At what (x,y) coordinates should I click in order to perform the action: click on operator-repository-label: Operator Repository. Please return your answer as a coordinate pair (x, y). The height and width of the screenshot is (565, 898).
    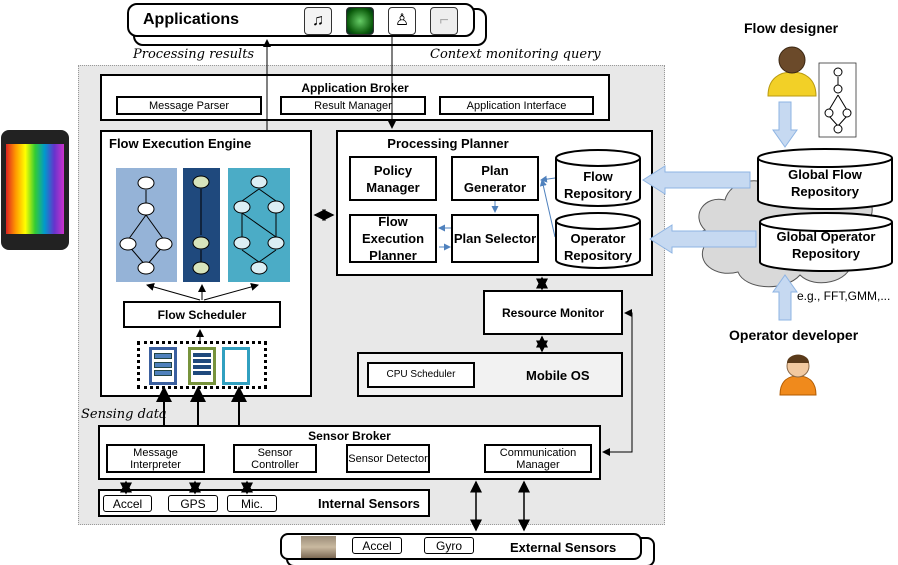
    Looking at the image, I should click on (598, 247).